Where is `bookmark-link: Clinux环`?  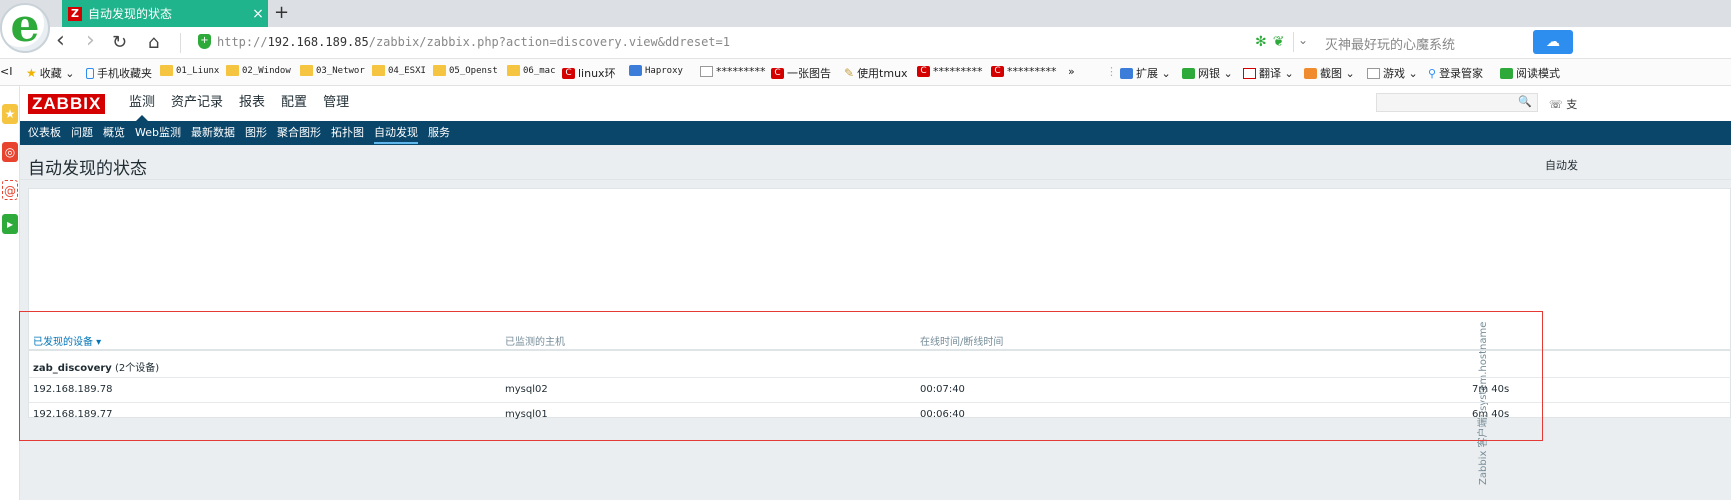 bookmark-link: Clinux环 is located at coordinates (589, 73).